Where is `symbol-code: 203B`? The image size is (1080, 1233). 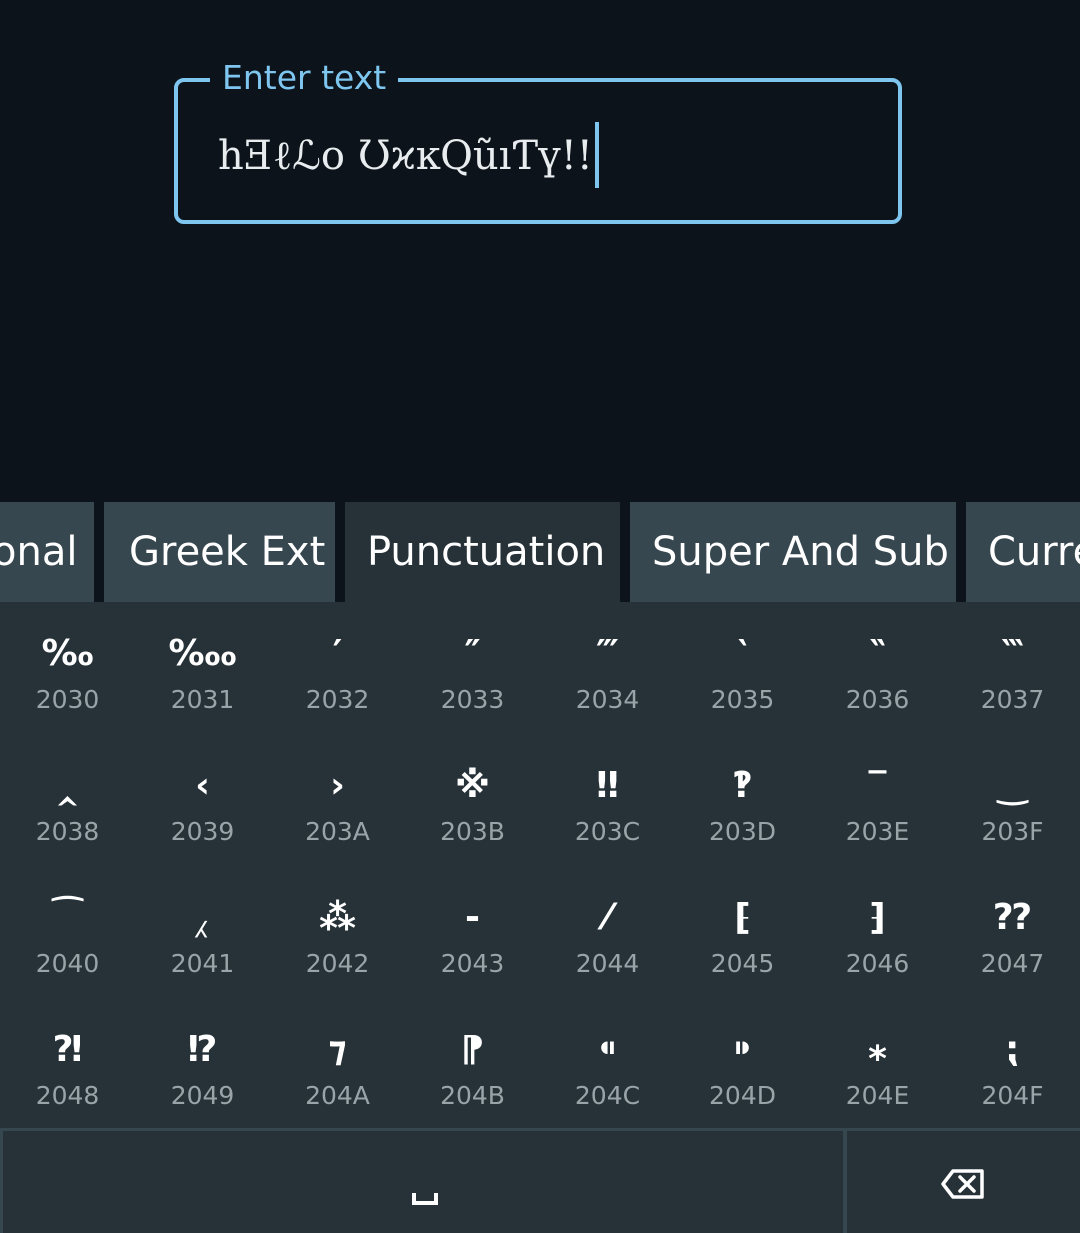
symbol-code: 203B is located at coordinates (472, 831).